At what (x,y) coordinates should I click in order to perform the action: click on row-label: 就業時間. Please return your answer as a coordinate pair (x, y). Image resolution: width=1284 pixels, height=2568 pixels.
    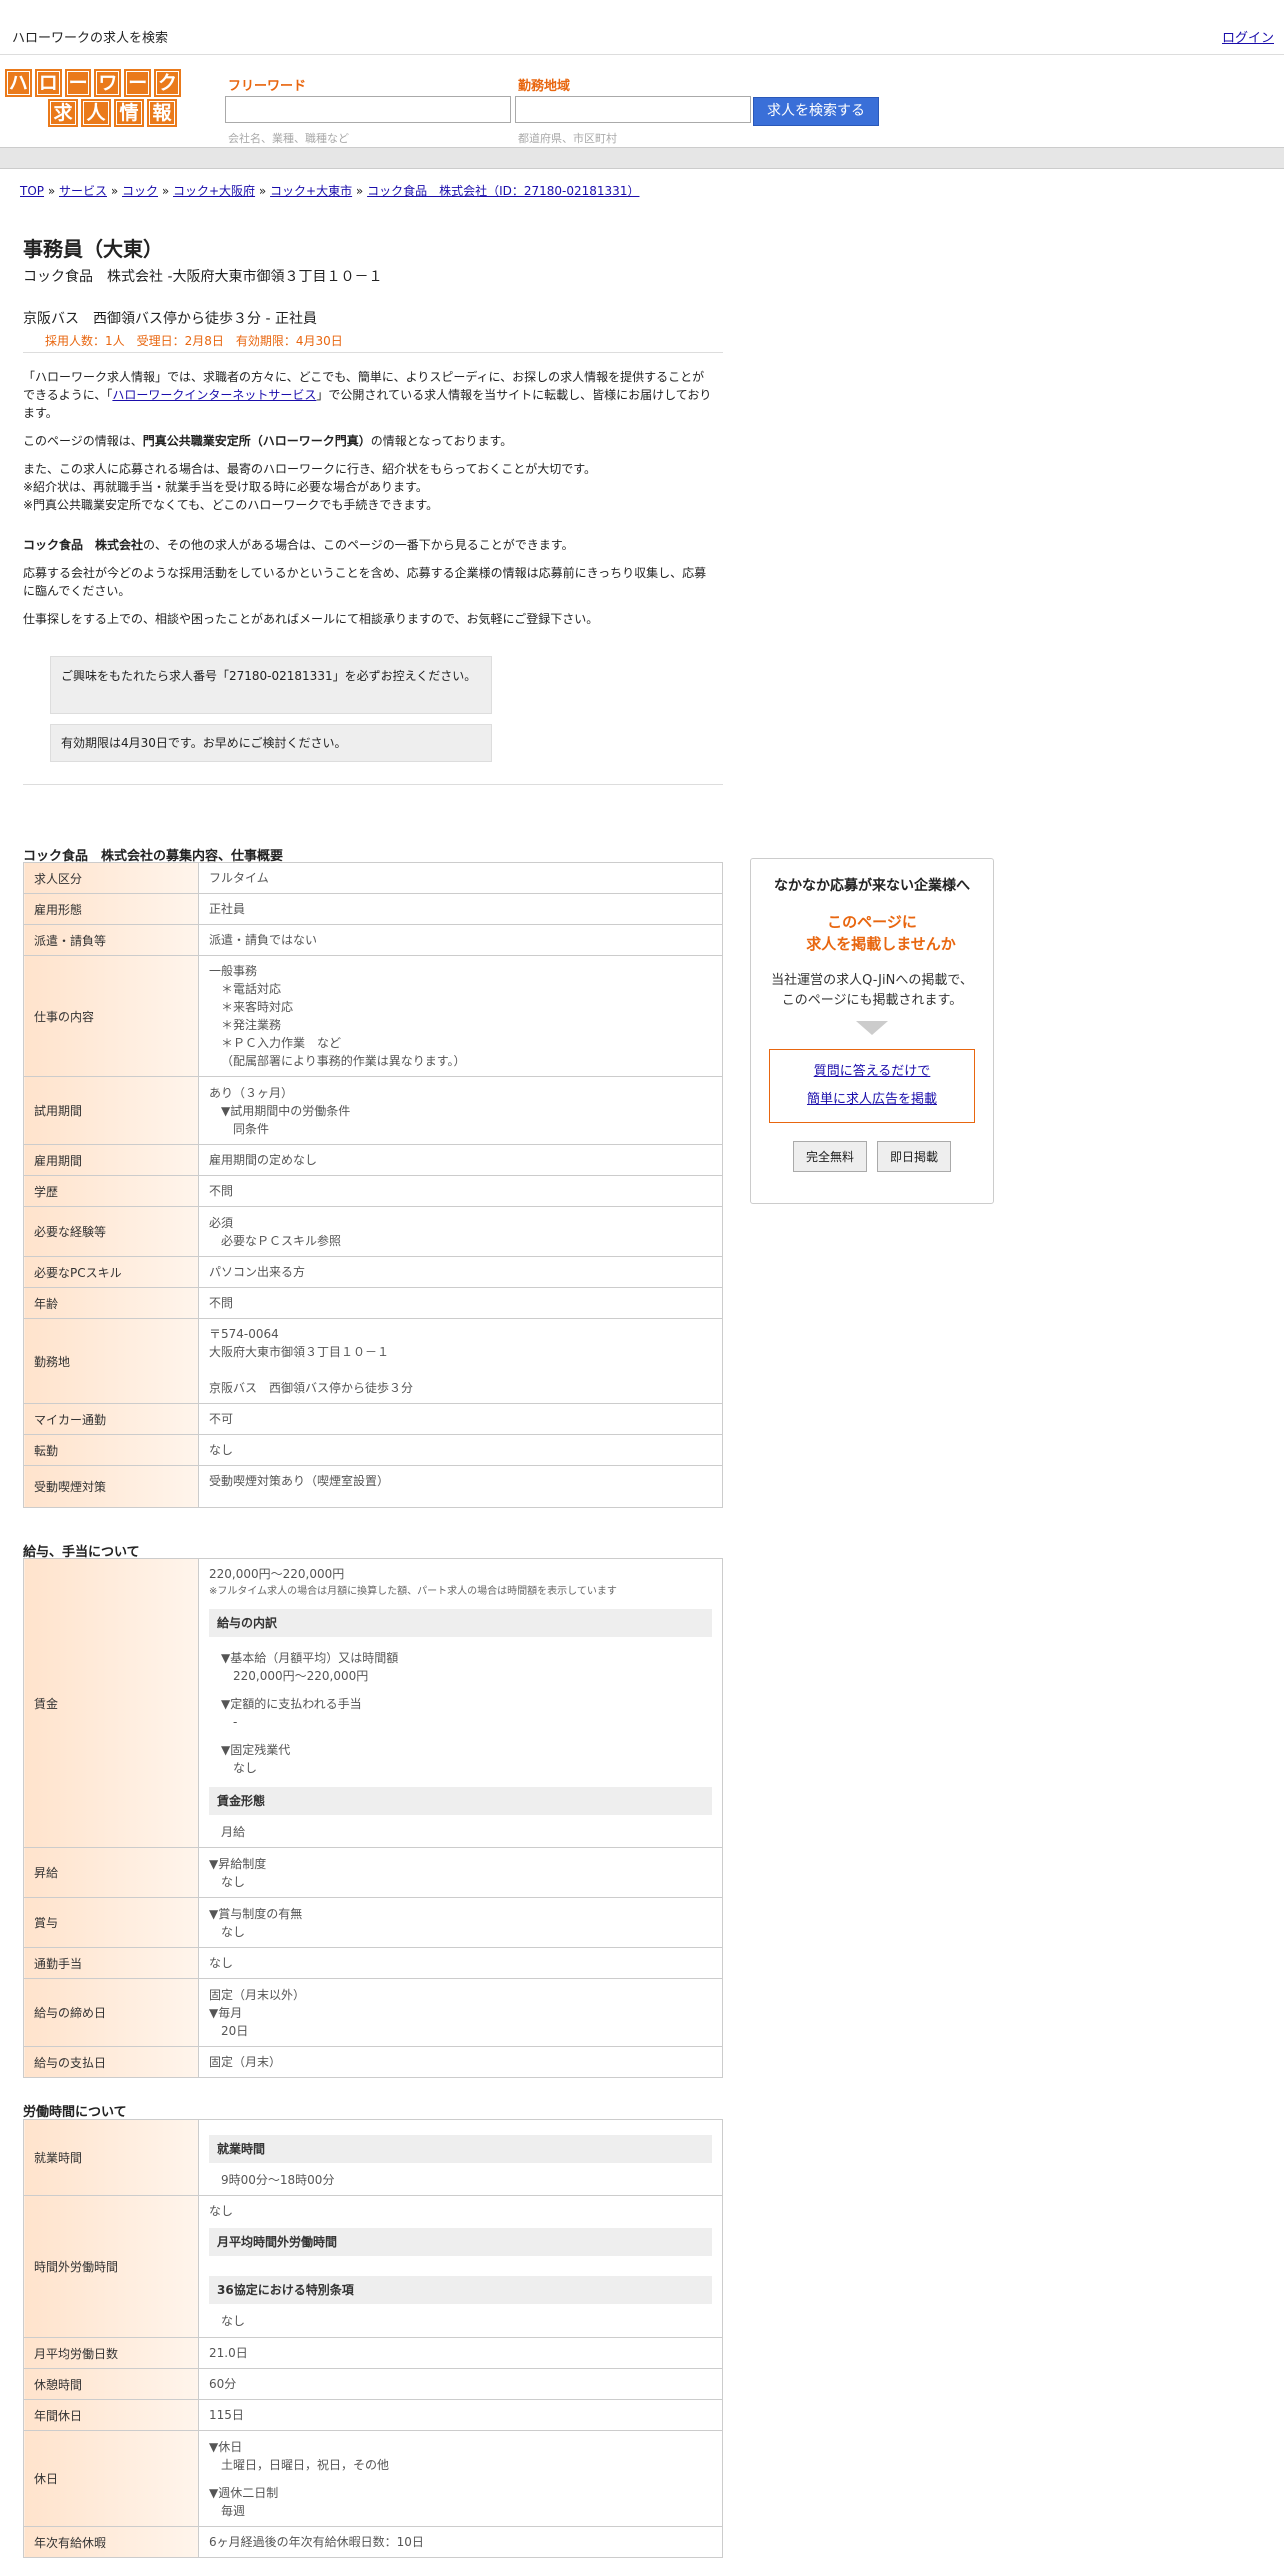
    Looking at the image, I should click on (111, 2157).